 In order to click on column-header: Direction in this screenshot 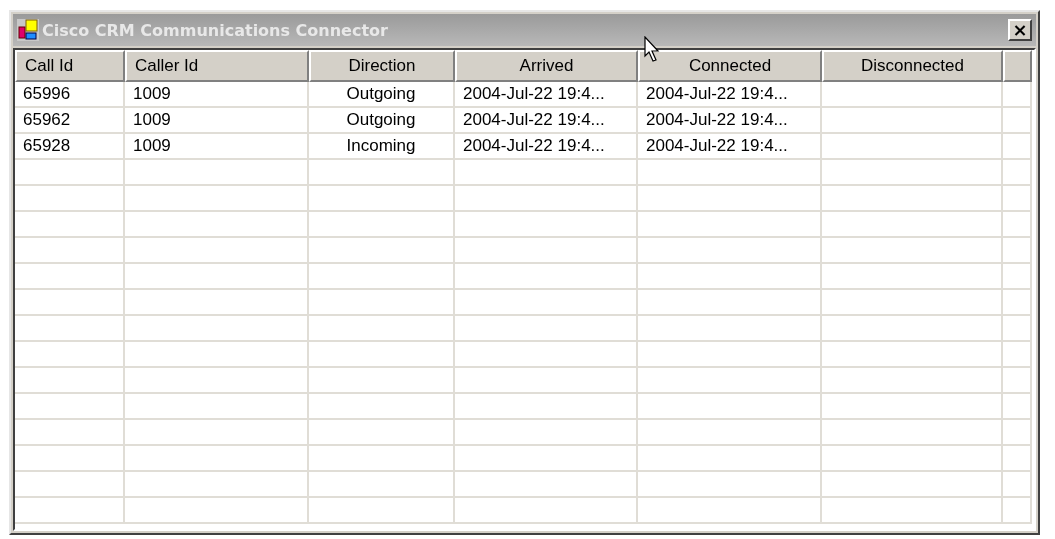, I will do `click(382, 66)`.